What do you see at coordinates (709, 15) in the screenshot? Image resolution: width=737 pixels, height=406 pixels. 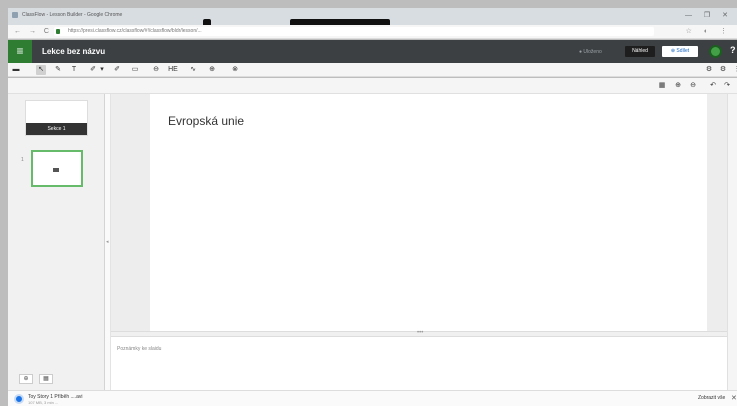 I see `window-controls: — ❐ ✕` at bounding box center [709, 15].